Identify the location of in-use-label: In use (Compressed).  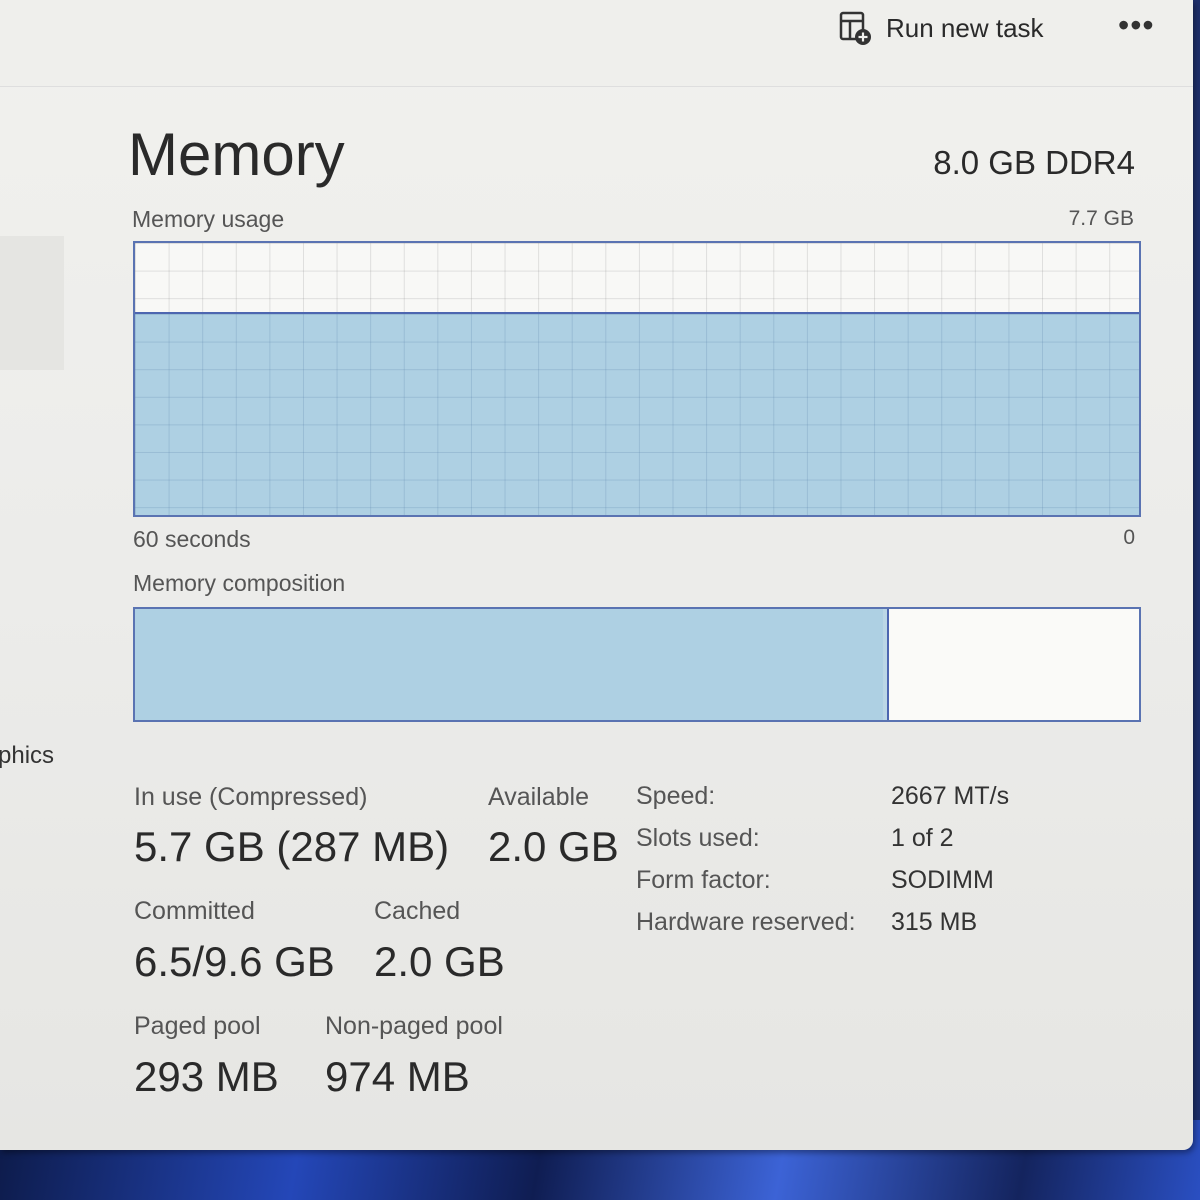
(251, 797).